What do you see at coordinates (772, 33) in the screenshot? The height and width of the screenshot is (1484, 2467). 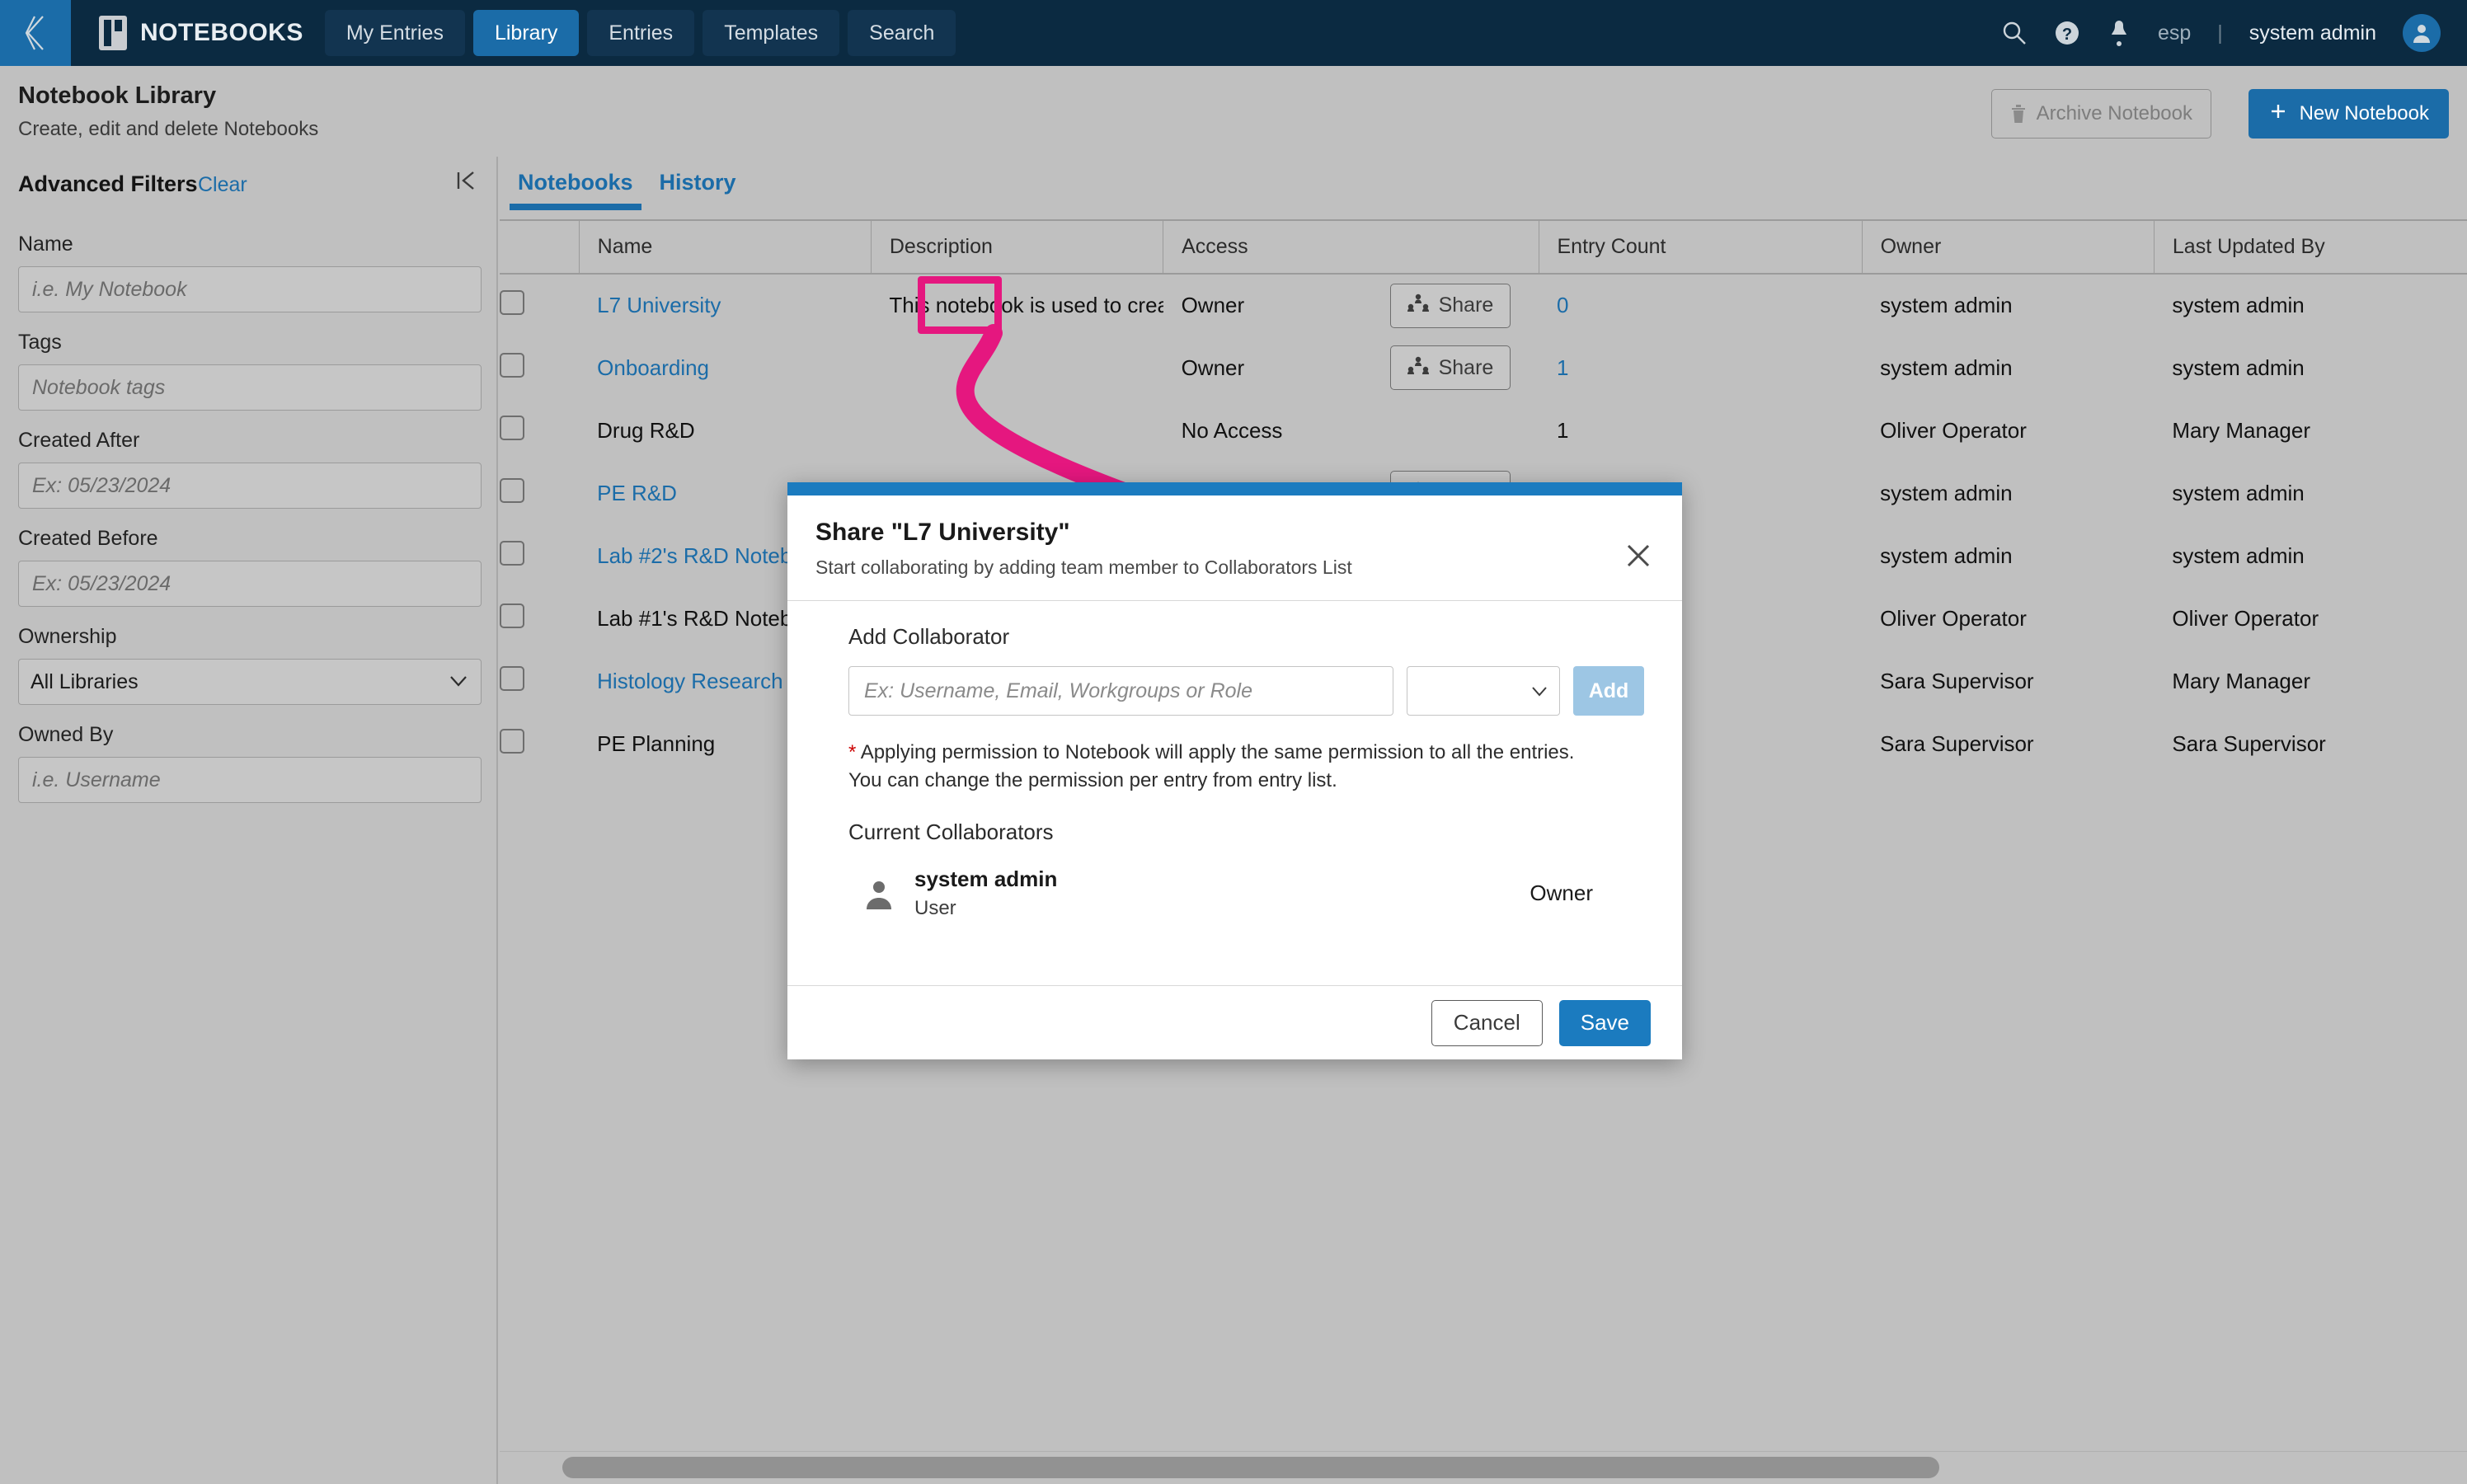 I see `nav-tab-templates: Templates` at bounding box center [772, 33].